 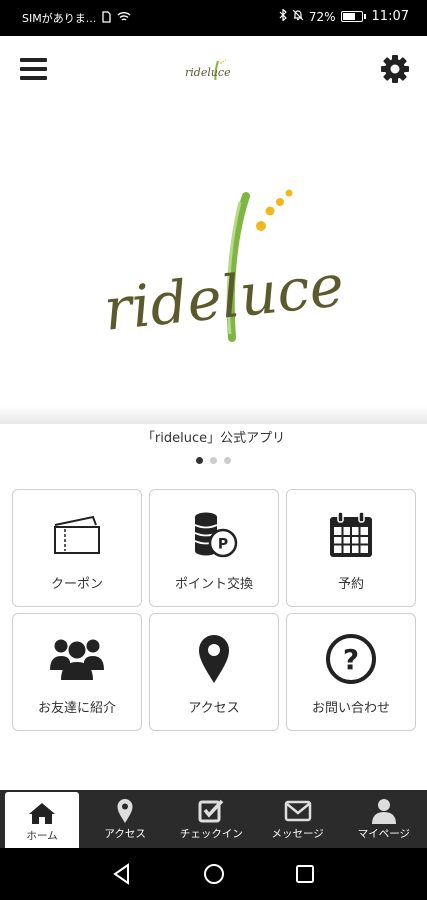 What do you see at coordinates (76, 584) in the screenshot?
I see `coupon-label: クーポン` at bounding box center [76, 584].